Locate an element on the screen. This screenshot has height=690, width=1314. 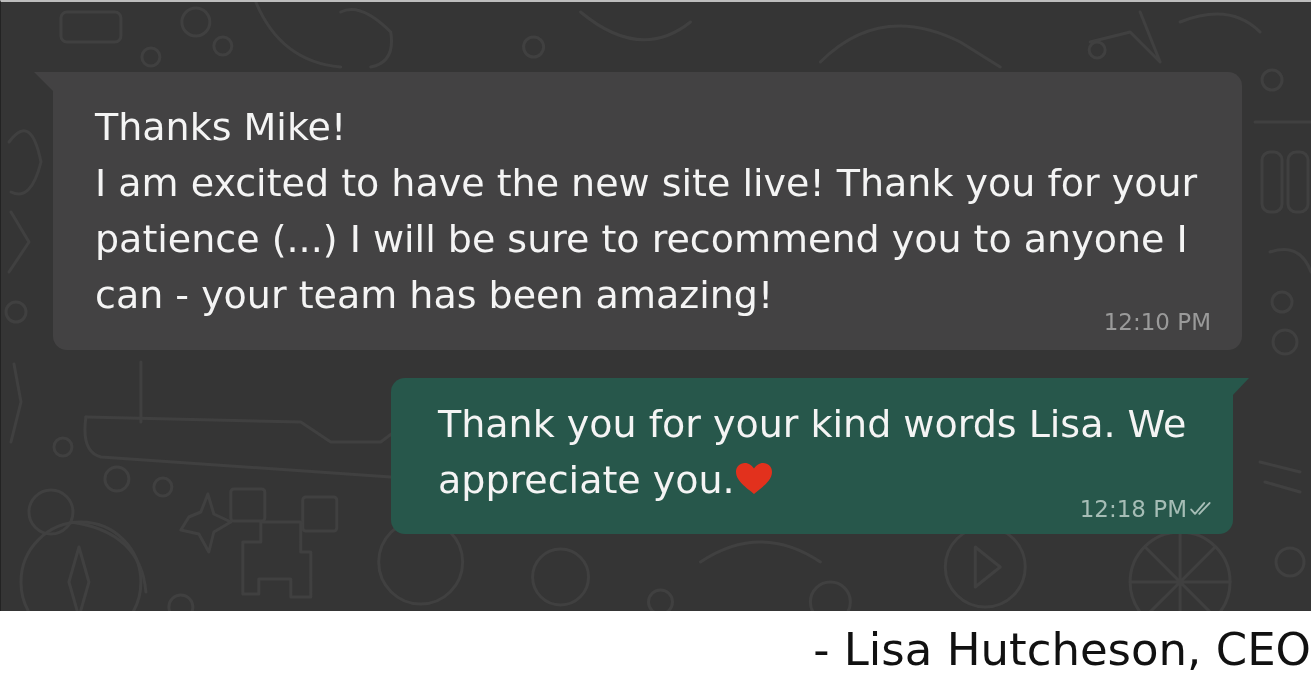
message-time: 12:18 PM is located at coordinates (1133, 509).